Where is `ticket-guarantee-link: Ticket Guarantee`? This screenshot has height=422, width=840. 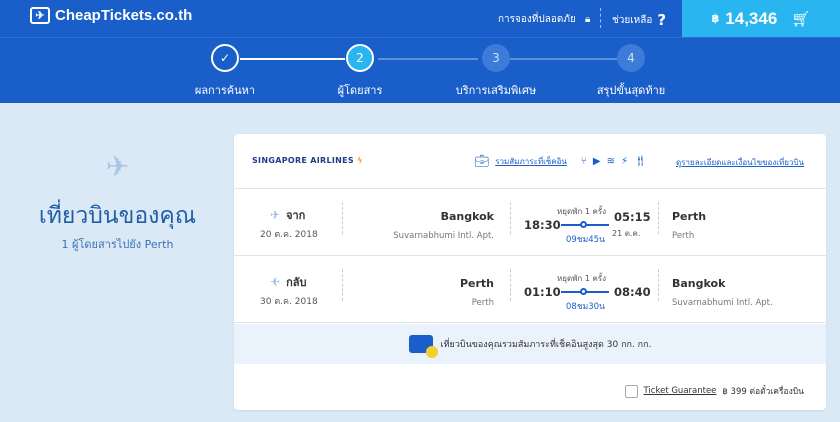
ticket-guarantee-link: Ticket Guarantee is located at coordinates (680, 391).